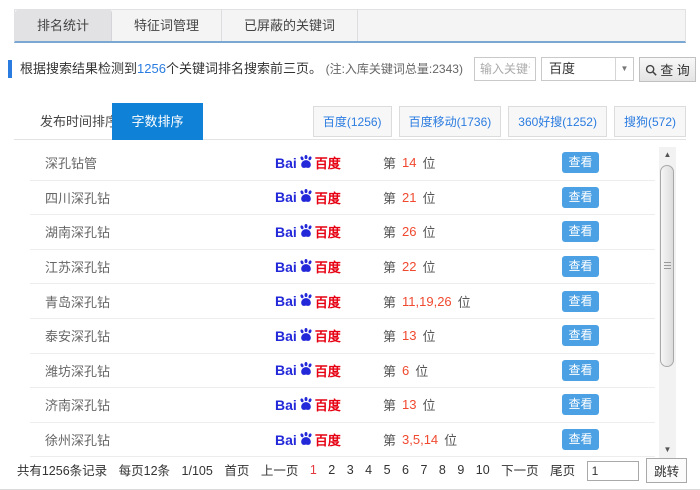 This screenshot has height=490, width=700. I want to click on rank-text: 第 11,19,26 位, so click(427, 301).